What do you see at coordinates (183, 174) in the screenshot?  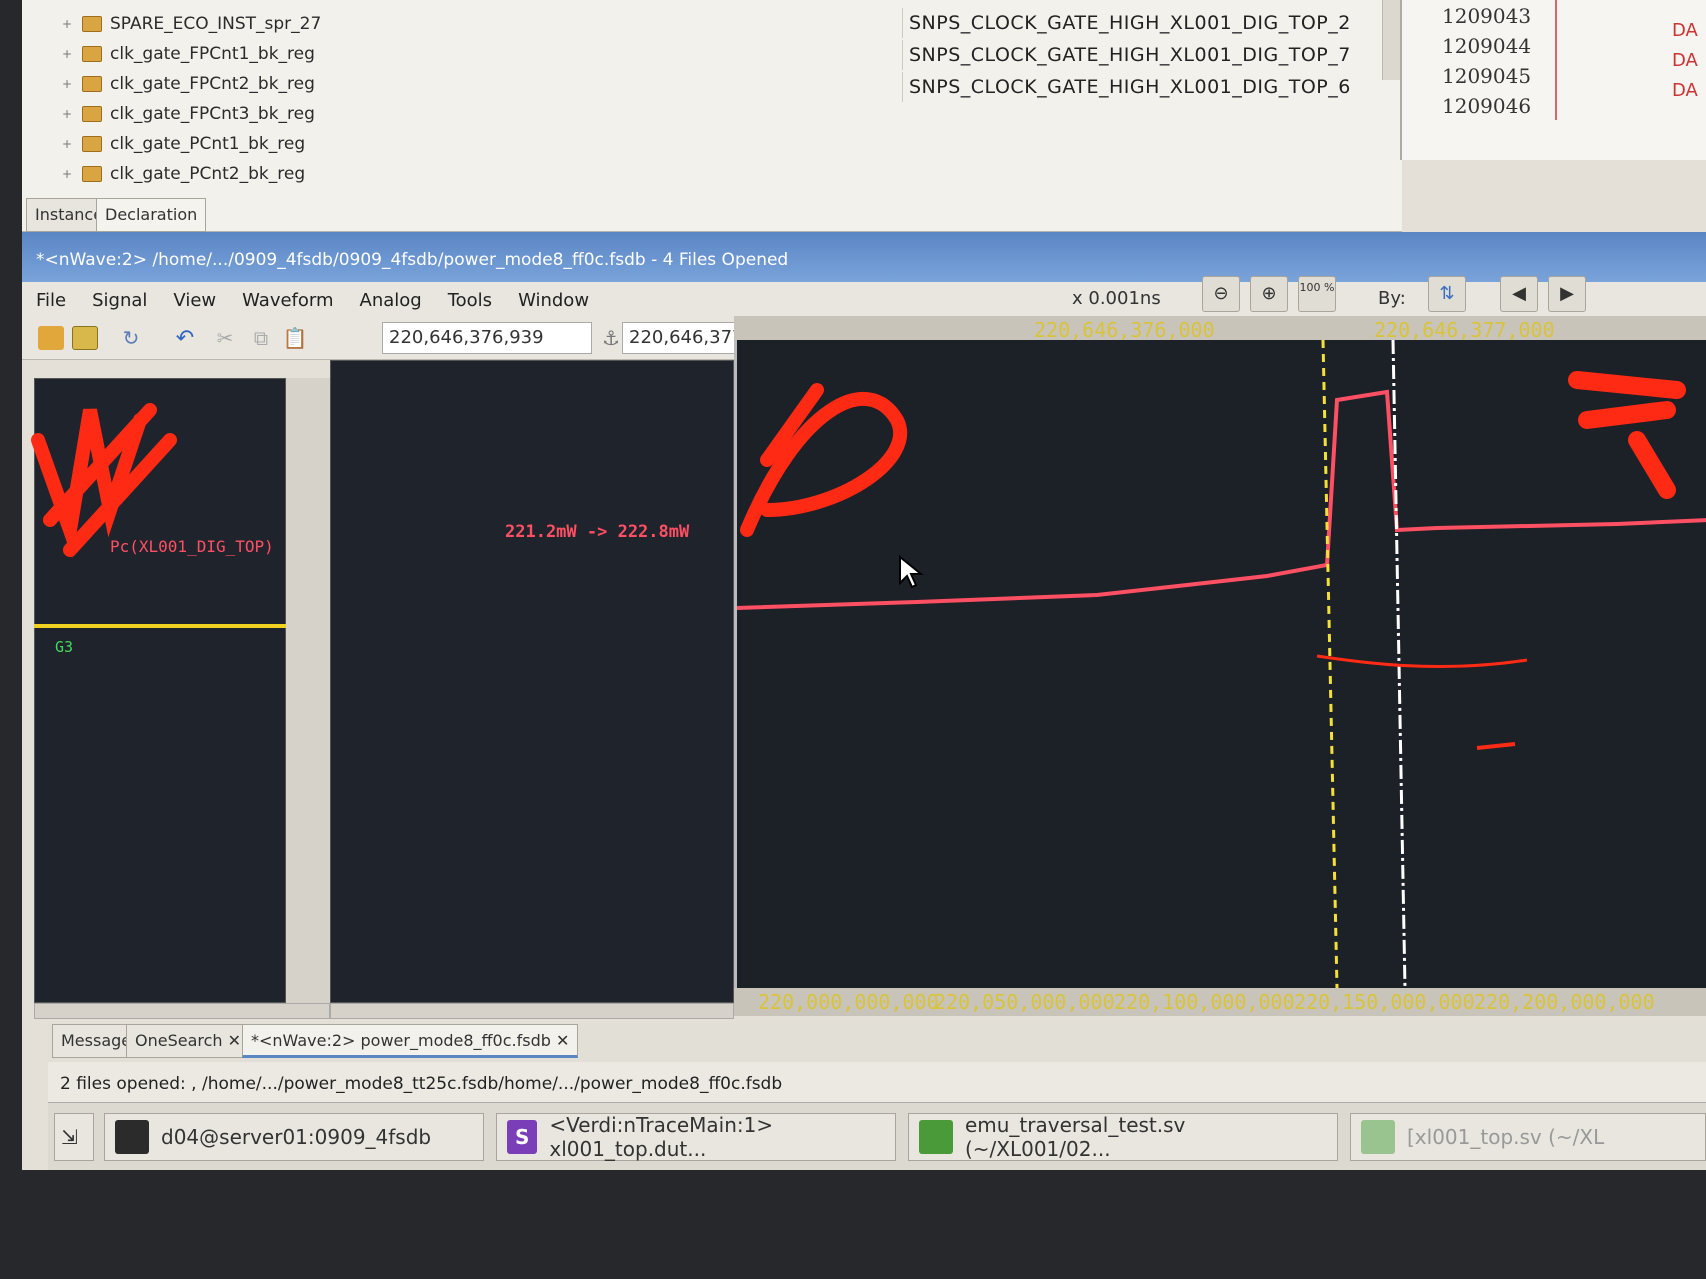 I see `list-item: + clk_gate_PCnt2_bk_reg` at bounding box center [183, 174].